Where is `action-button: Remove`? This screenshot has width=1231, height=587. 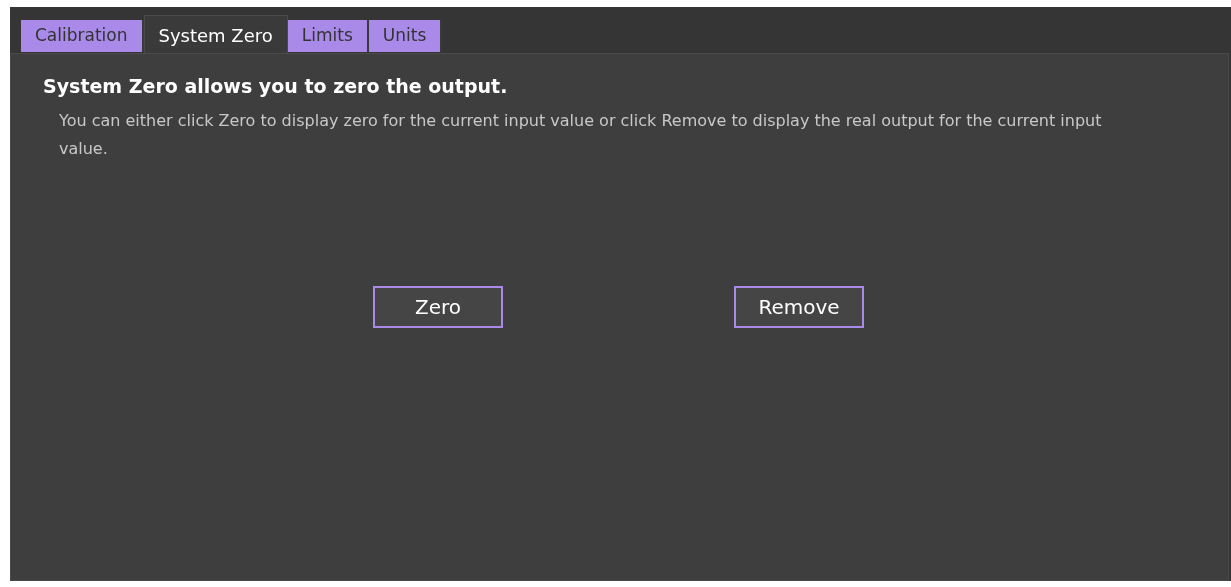 action-button: Remove is located at coordinates (799, 306).